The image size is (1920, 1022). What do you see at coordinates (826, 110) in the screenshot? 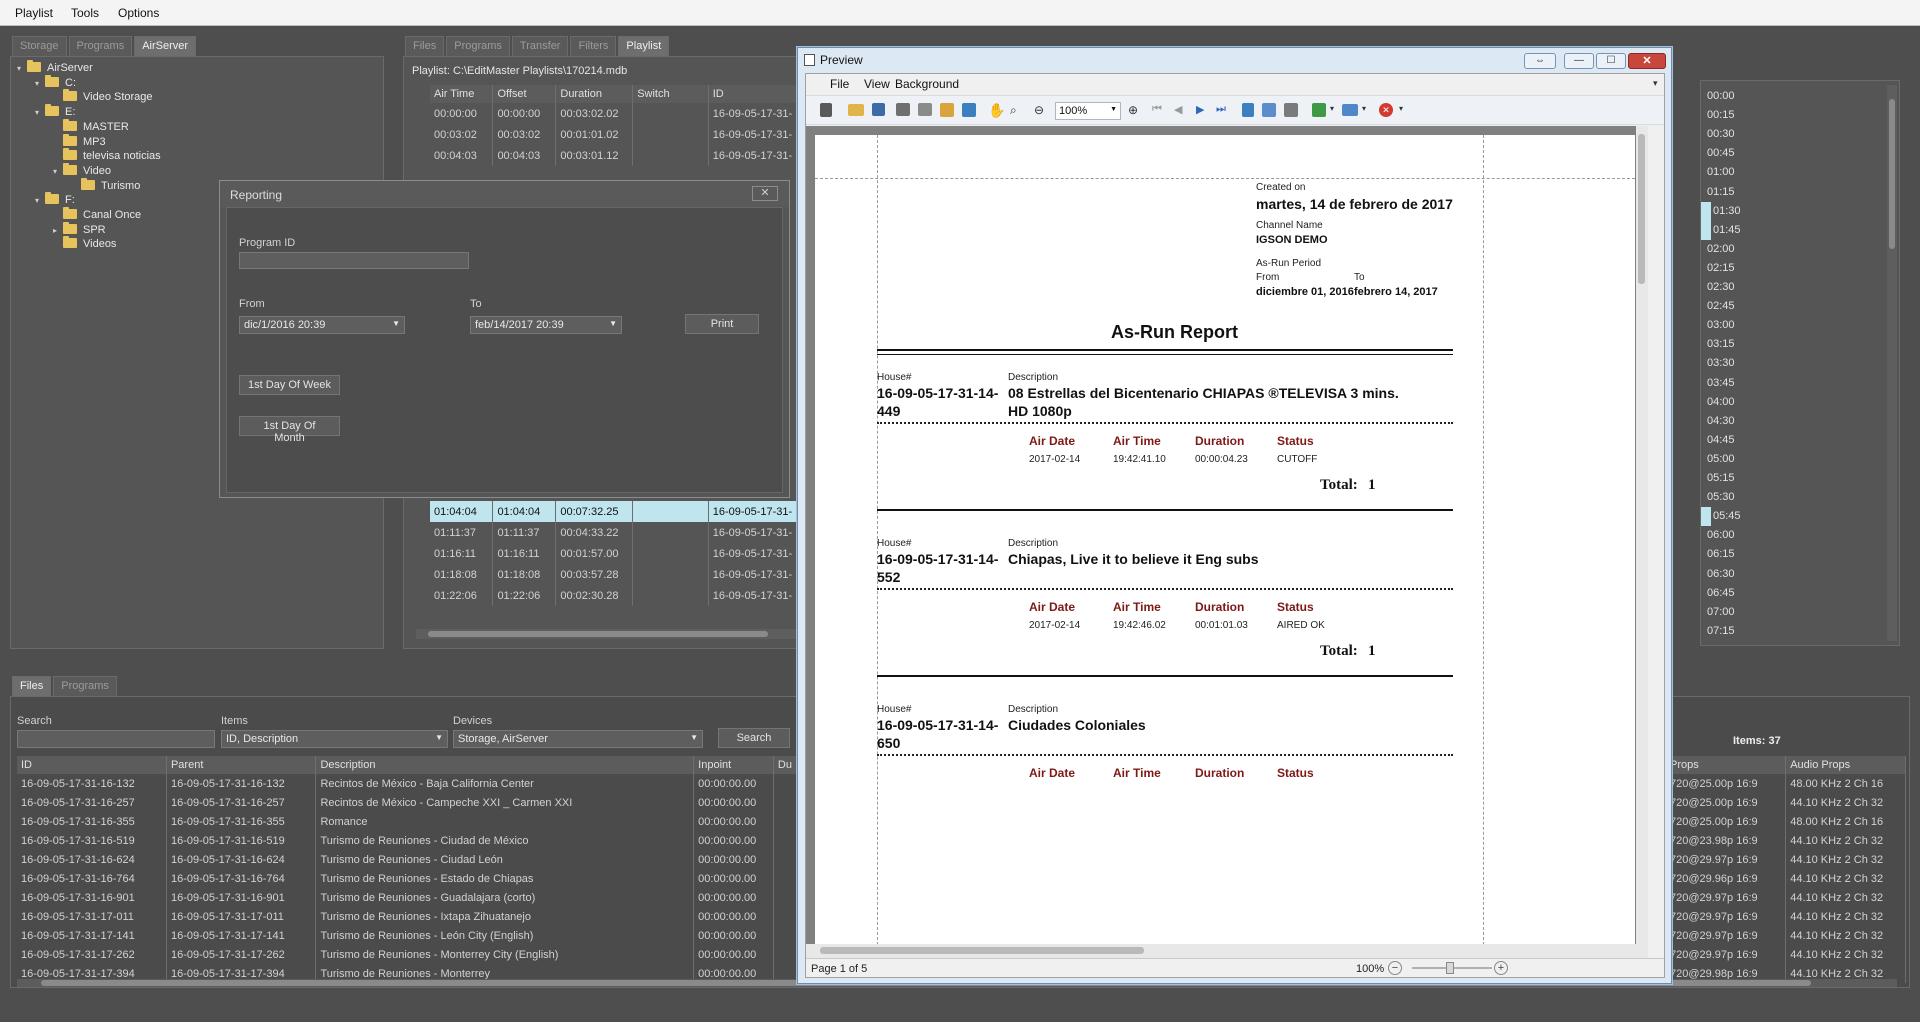
I see `find-icon` at bounding box center [826, 110].